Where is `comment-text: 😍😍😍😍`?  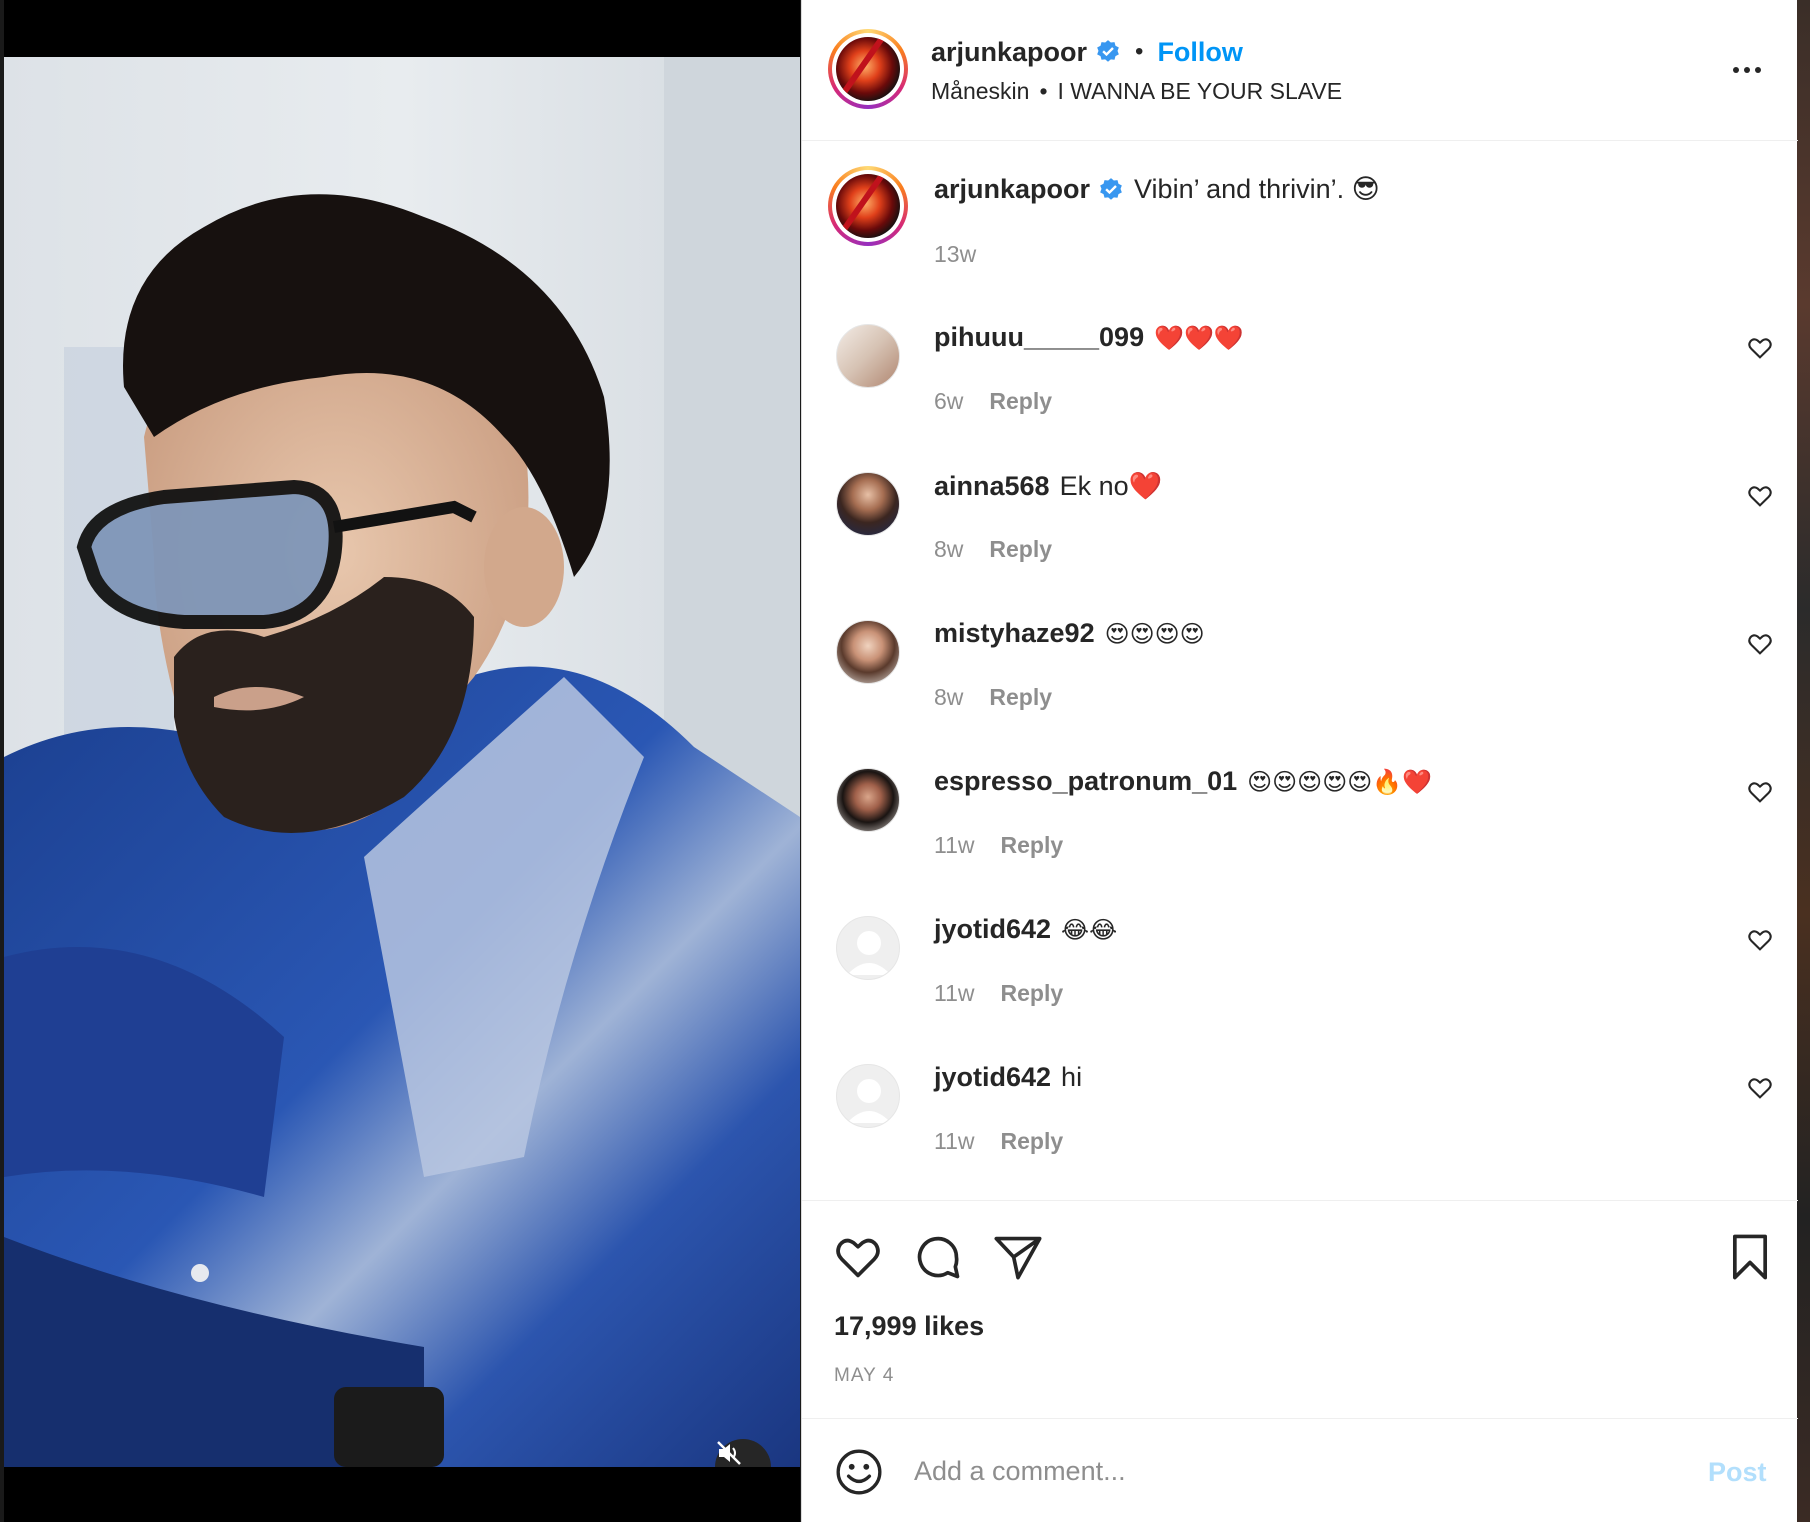
comment-text: 😍😍😍😍 is located at coordinates (1154, 633).